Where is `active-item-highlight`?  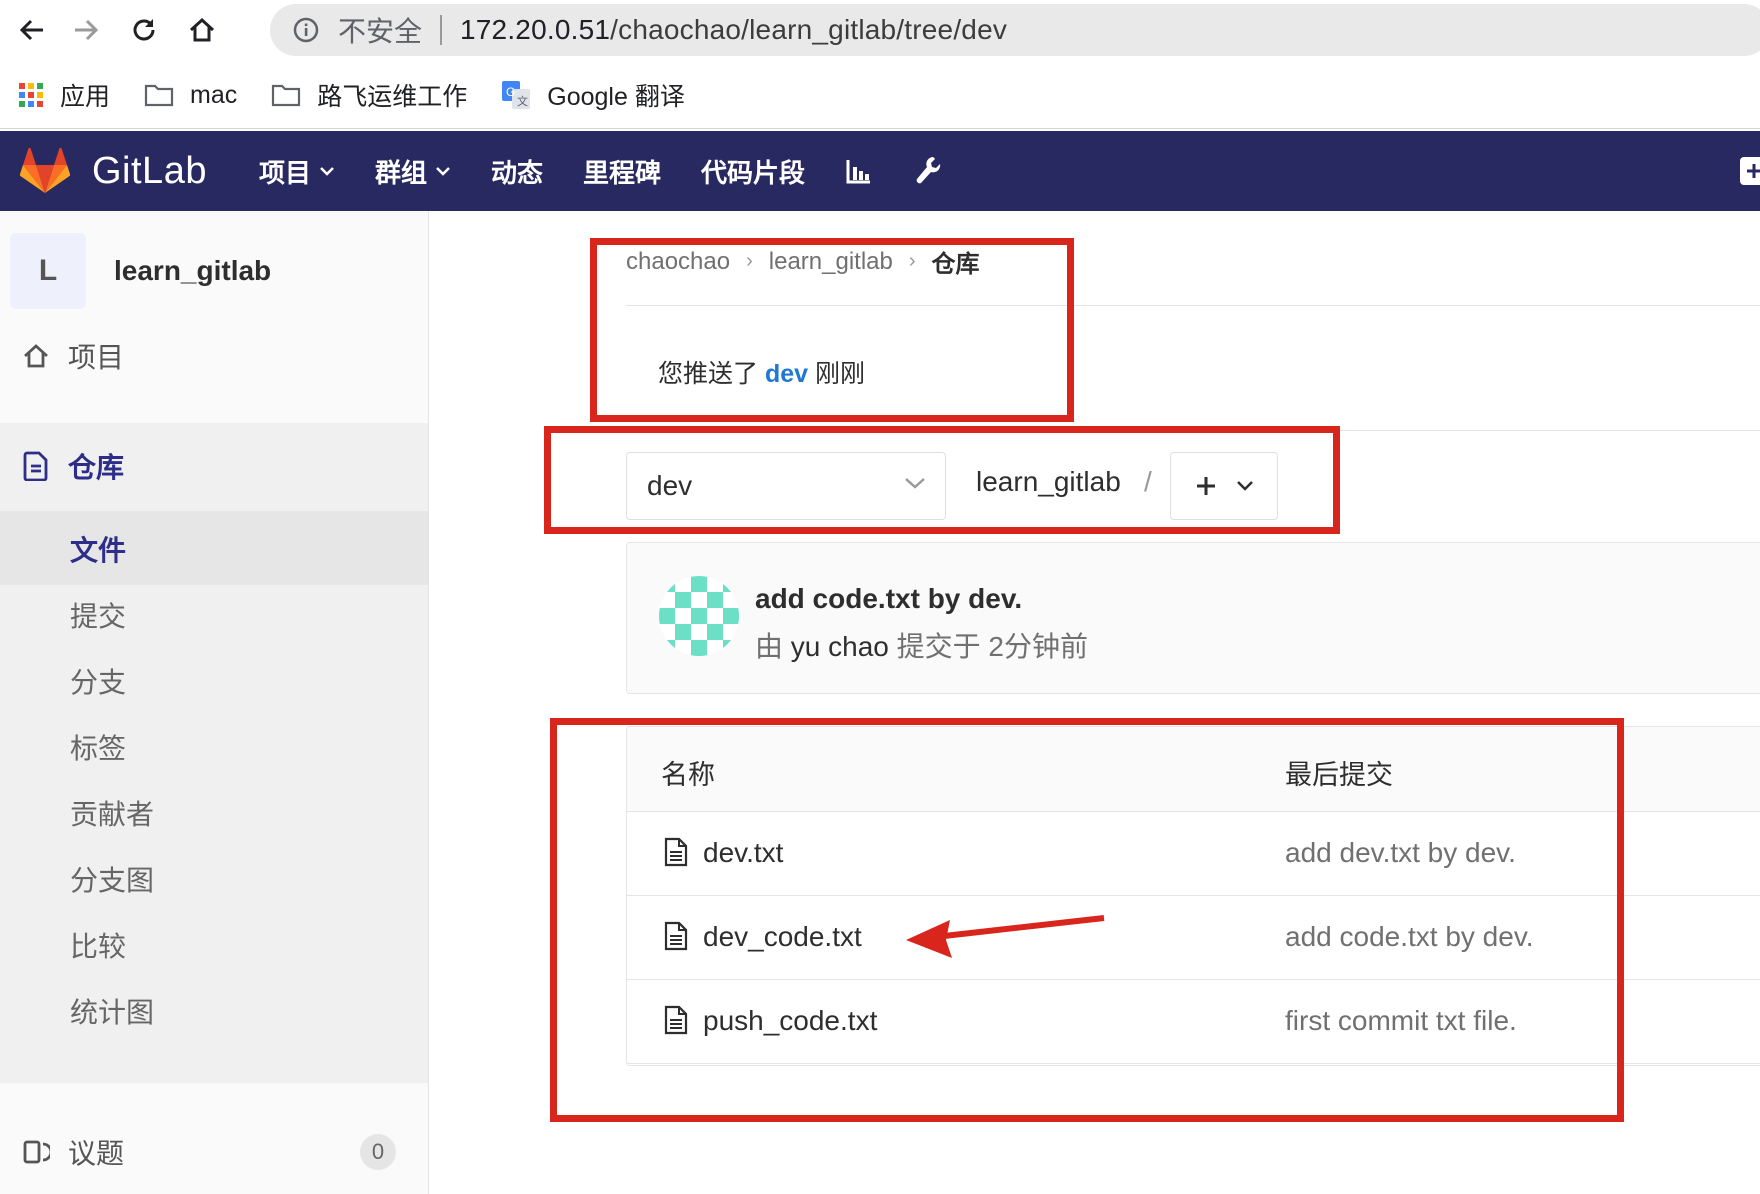
active-item-highlight is located at coordinates (214, 548).